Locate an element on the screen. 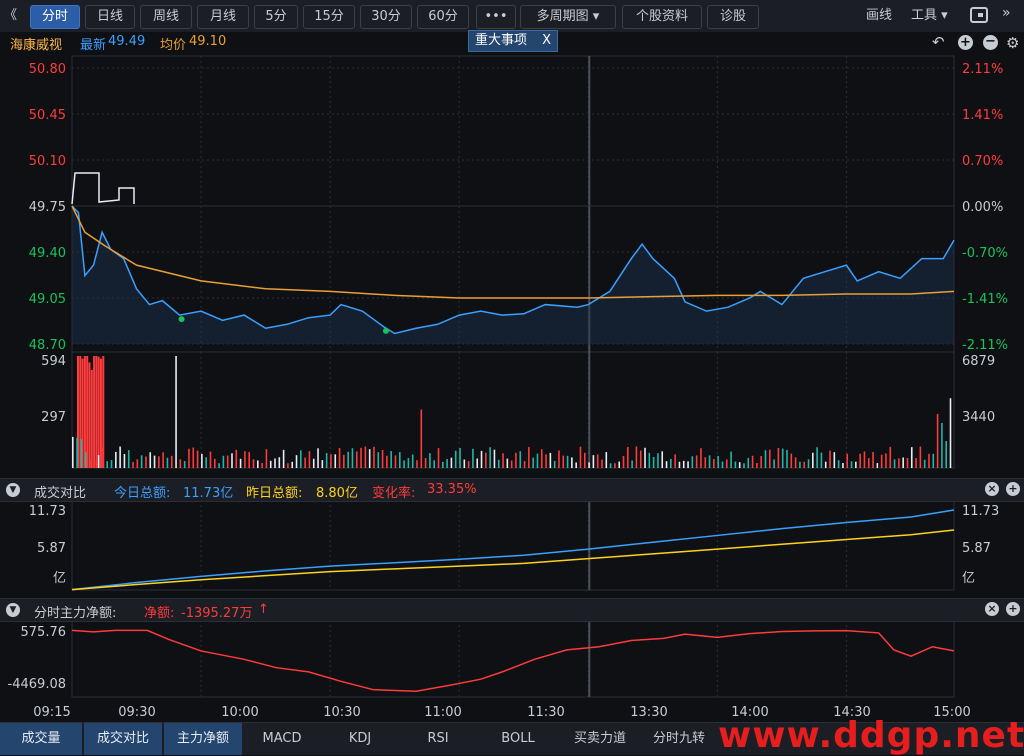 This screenshot has width=1024, height=756. tab-turnover-compare: 成交对比 is located at coordinates (123, 739).